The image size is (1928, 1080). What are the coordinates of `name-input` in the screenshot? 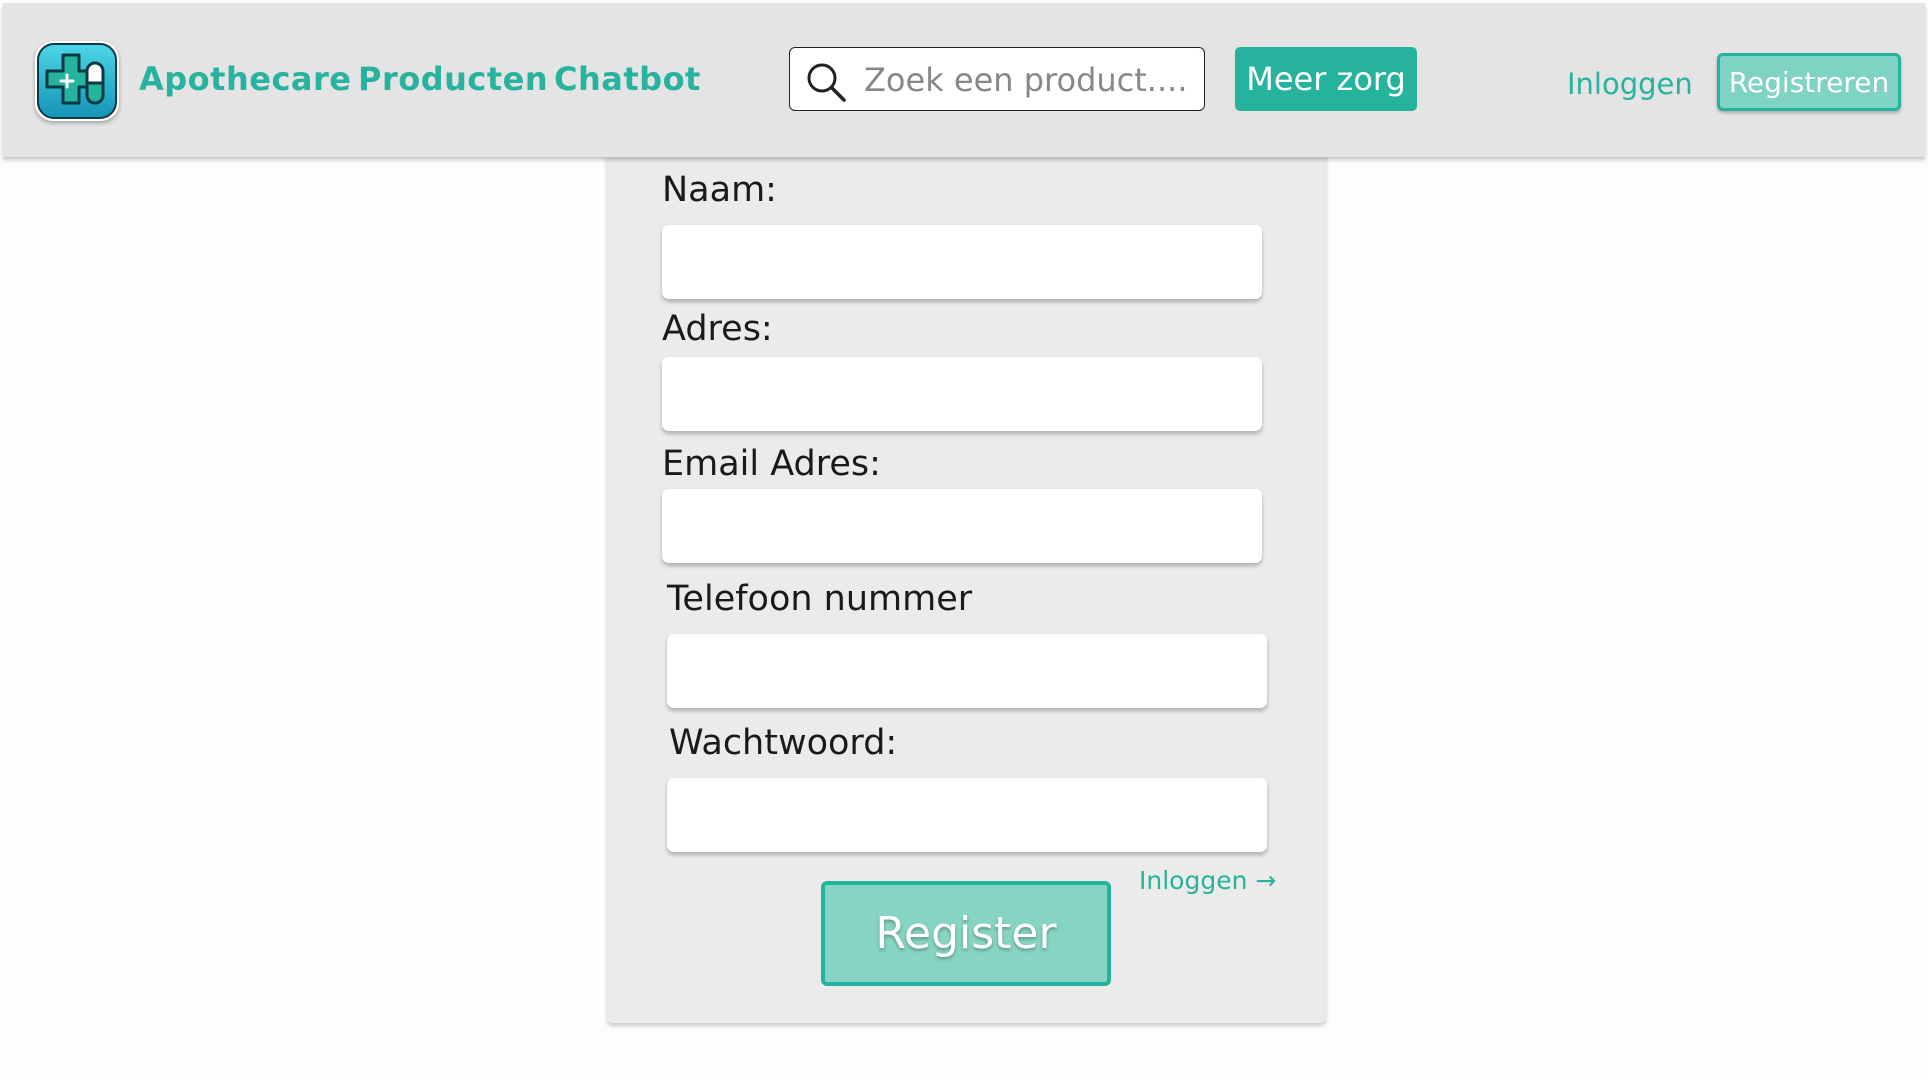 It's located at (962, 262).